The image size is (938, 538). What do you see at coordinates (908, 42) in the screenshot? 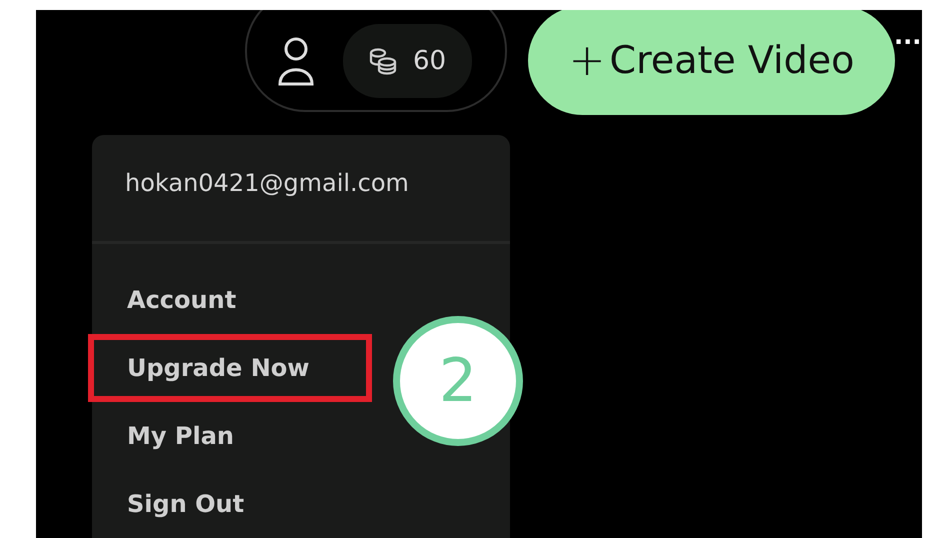
I see `more-menu-button: ···` at bounding box center [908, 42].